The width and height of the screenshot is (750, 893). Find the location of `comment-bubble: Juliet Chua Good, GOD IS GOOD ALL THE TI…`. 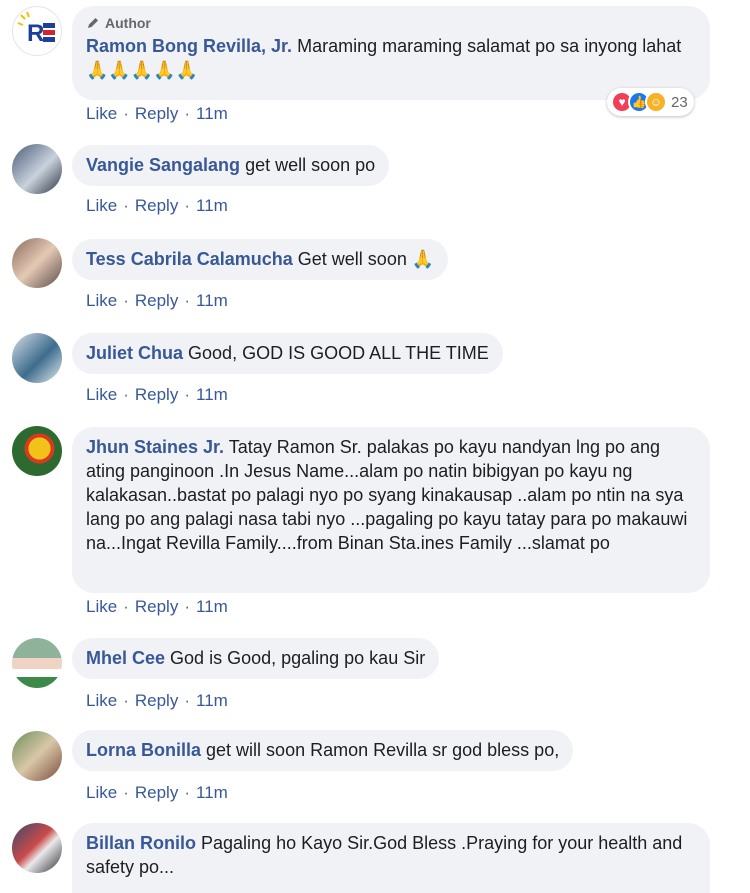

comment-bubble: Juliet Chua Good, GOD IS GOOD ALL THE TI… is located at coordinates (287, 353).